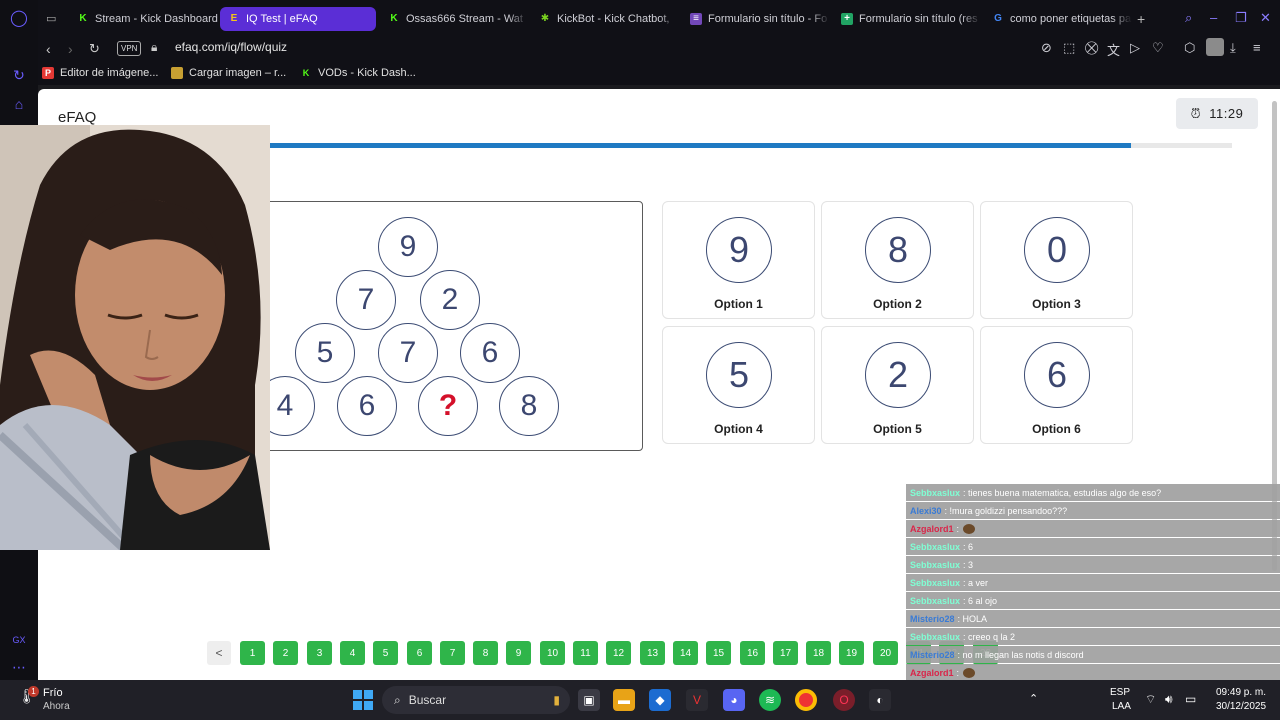 This screenshot has height=720, width=1280. I want to click on tab-kickbot: ✱ KickBot - Kick Chatbot,, so click(605, 19).